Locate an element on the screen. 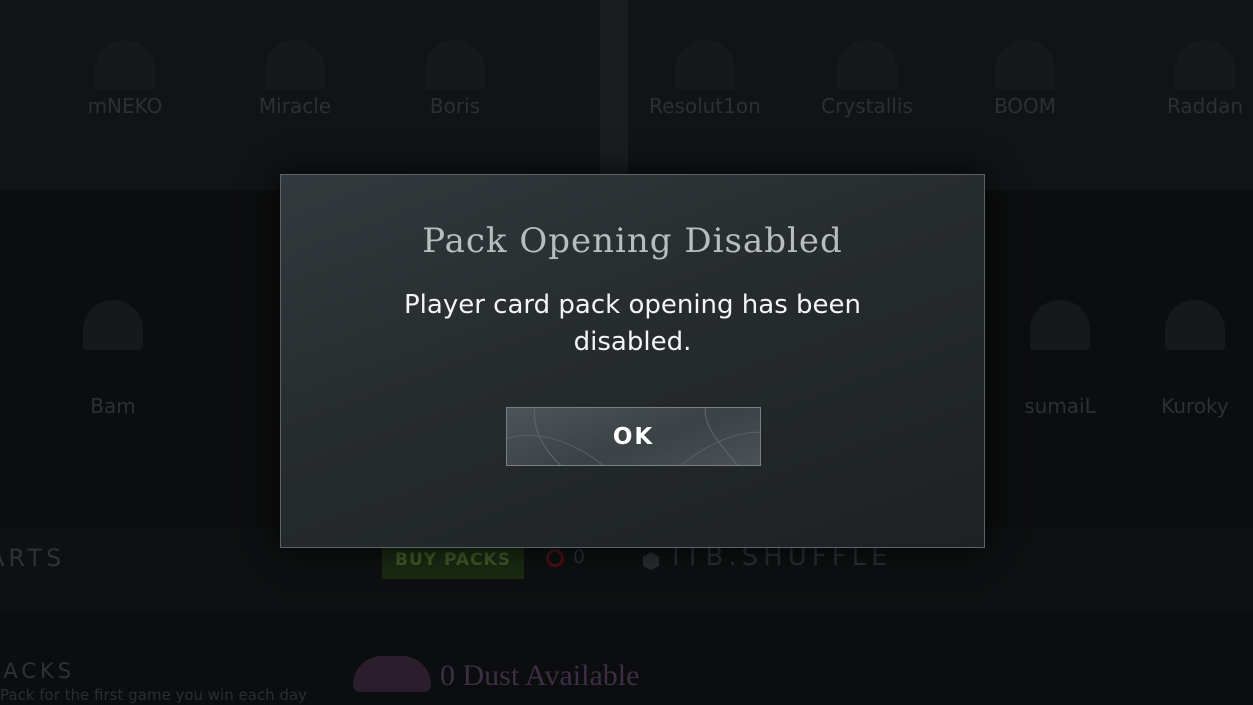 Image resolution: width=1253 pixels, height=705 pixels. dialog-title: Pack Opening Disabled is located at coordinates (632, 241).